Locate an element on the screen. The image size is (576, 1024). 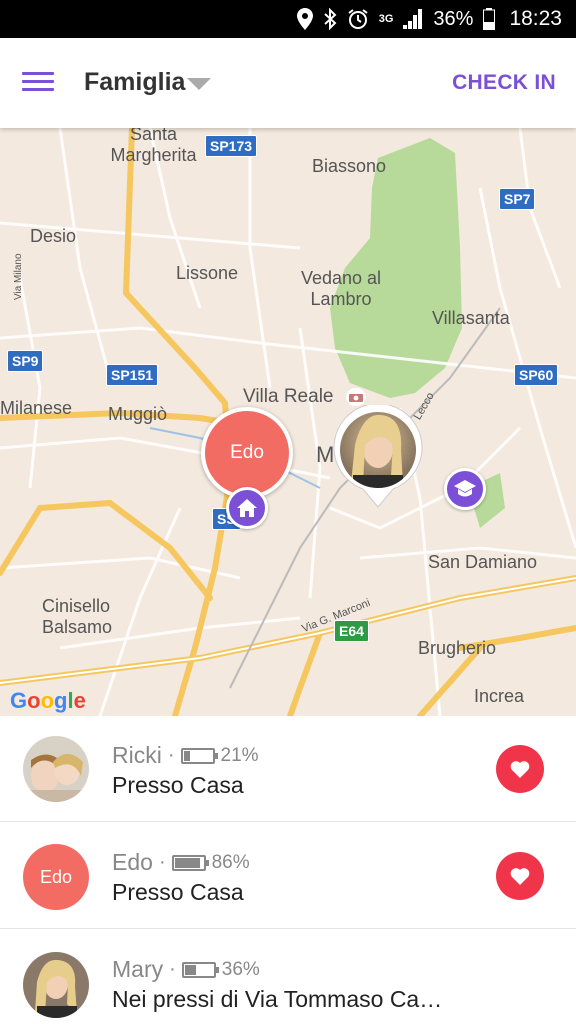
place-label: Desio is located at coordinates (53, 236).